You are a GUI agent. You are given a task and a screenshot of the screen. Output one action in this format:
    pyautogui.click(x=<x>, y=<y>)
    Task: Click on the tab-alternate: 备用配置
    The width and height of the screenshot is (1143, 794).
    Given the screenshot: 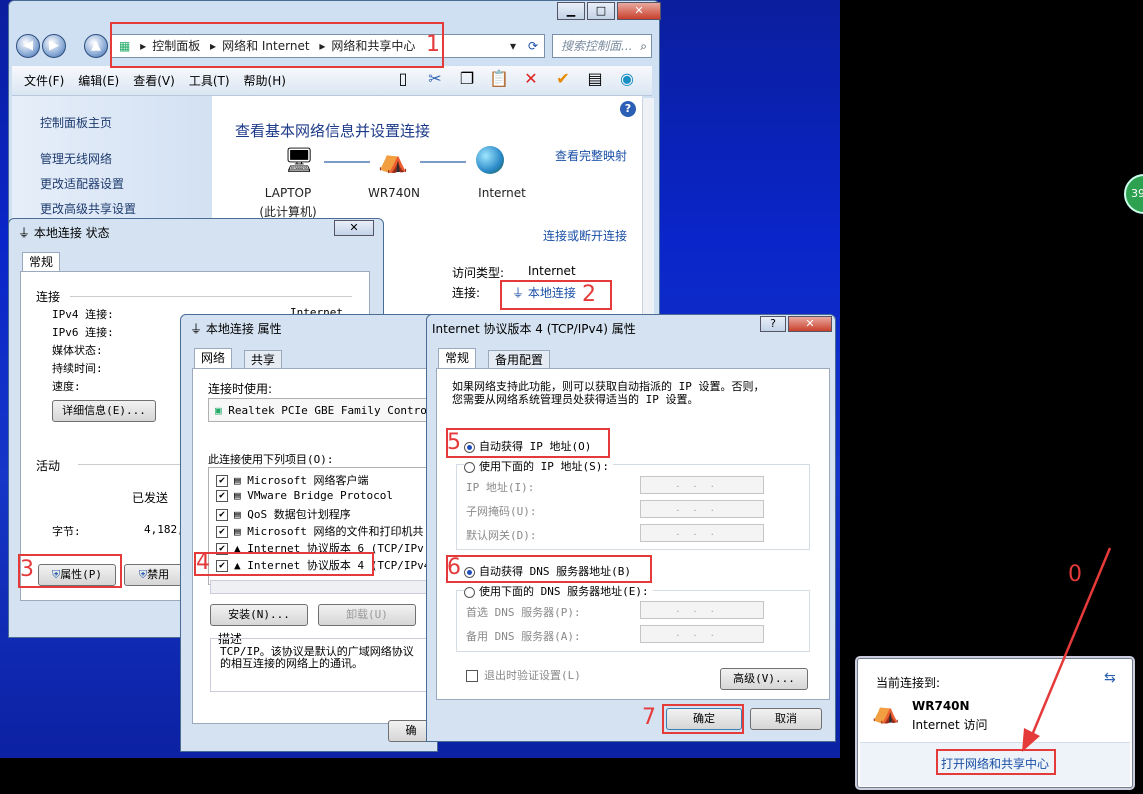 What is the action you would take?
    pyautogui.click(x=519, y=360)
    